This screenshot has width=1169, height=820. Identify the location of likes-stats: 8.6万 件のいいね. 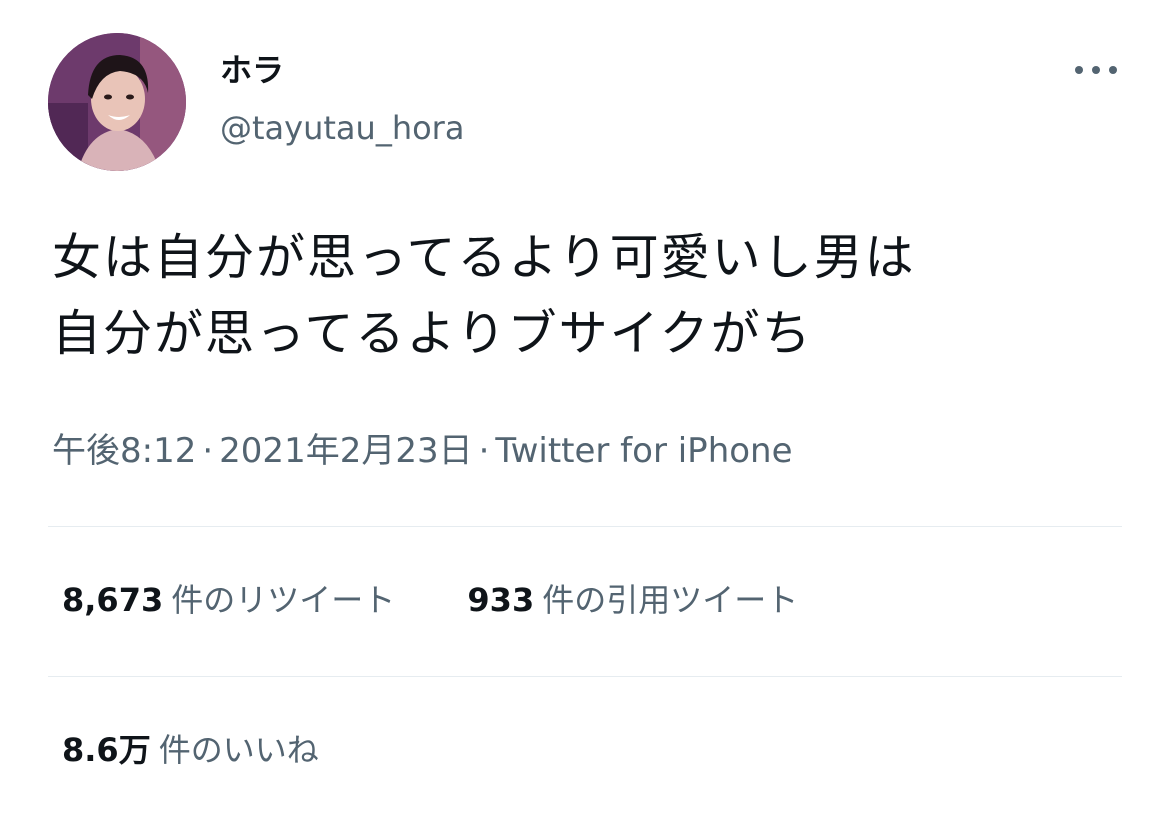
(190, 750).